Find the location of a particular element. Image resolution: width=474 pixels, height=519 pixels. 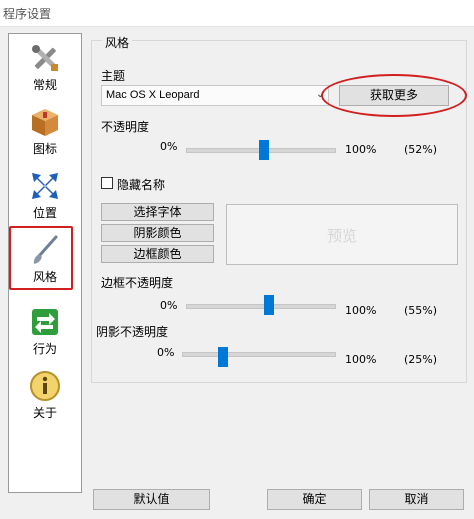

shadow-opacity-max: 100% is located at coordinates (361, 359).